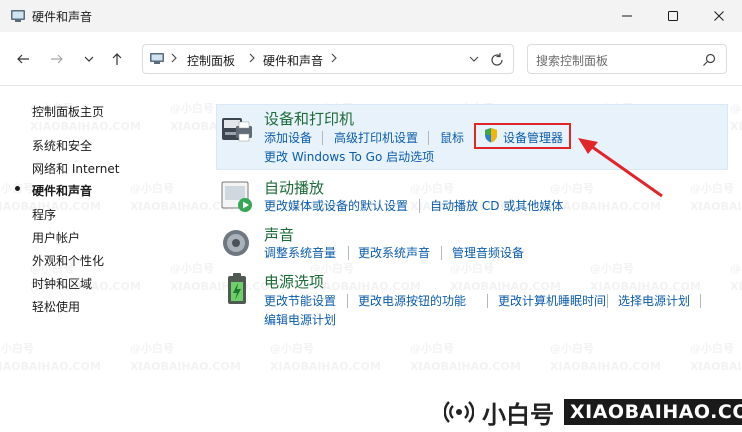 This screenshot has height=432, width=742. Describe the element at coordinates (68, 111) in the screenshot. I see `sidebar-item-home: 控制面板主页` at that location.